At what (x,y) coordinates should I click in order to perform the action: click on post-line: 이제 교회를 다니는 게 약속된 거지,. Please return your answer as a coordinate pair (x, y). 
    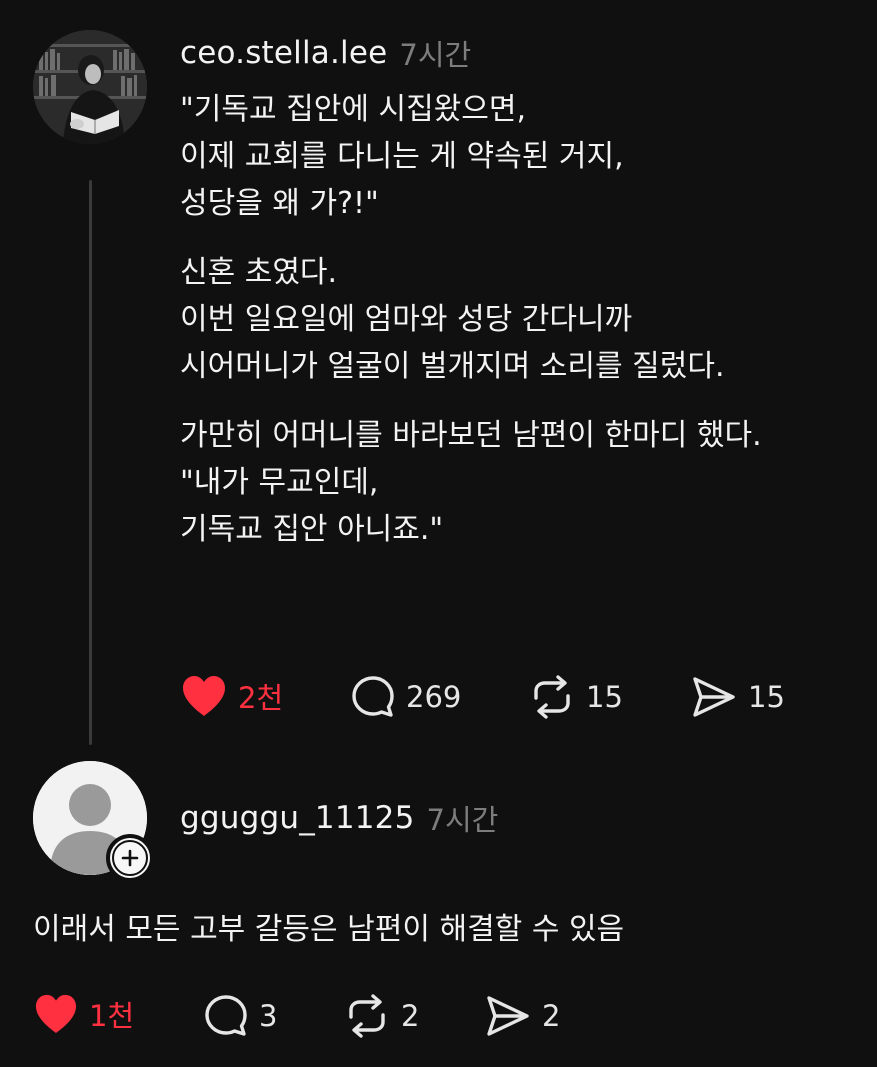
    Looking at the image, I should click on (402, 156).